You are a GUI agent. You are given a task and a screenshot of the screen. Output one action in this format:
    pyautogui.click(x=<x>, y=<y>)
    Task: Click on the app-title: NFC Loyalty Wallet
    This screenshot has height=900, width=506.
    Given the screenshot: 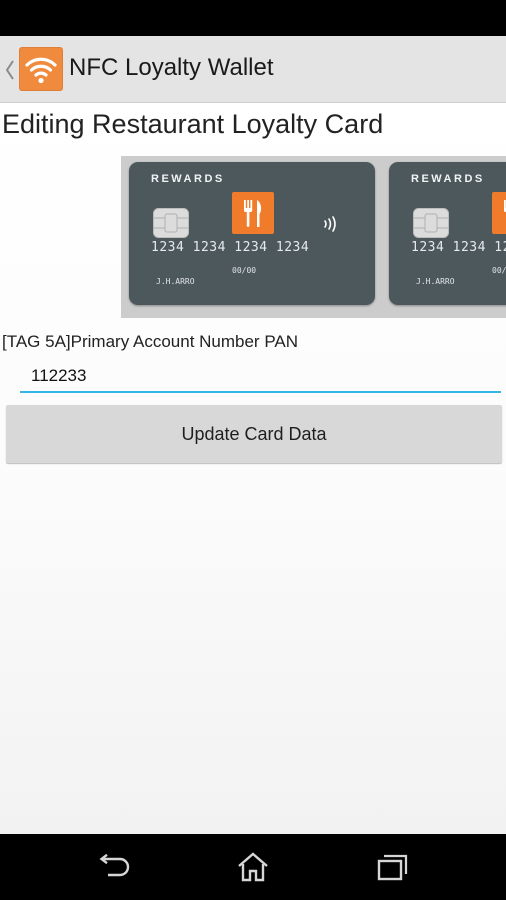 What is the action you would take?
    pyautogui.click(x=171, y=67)
    